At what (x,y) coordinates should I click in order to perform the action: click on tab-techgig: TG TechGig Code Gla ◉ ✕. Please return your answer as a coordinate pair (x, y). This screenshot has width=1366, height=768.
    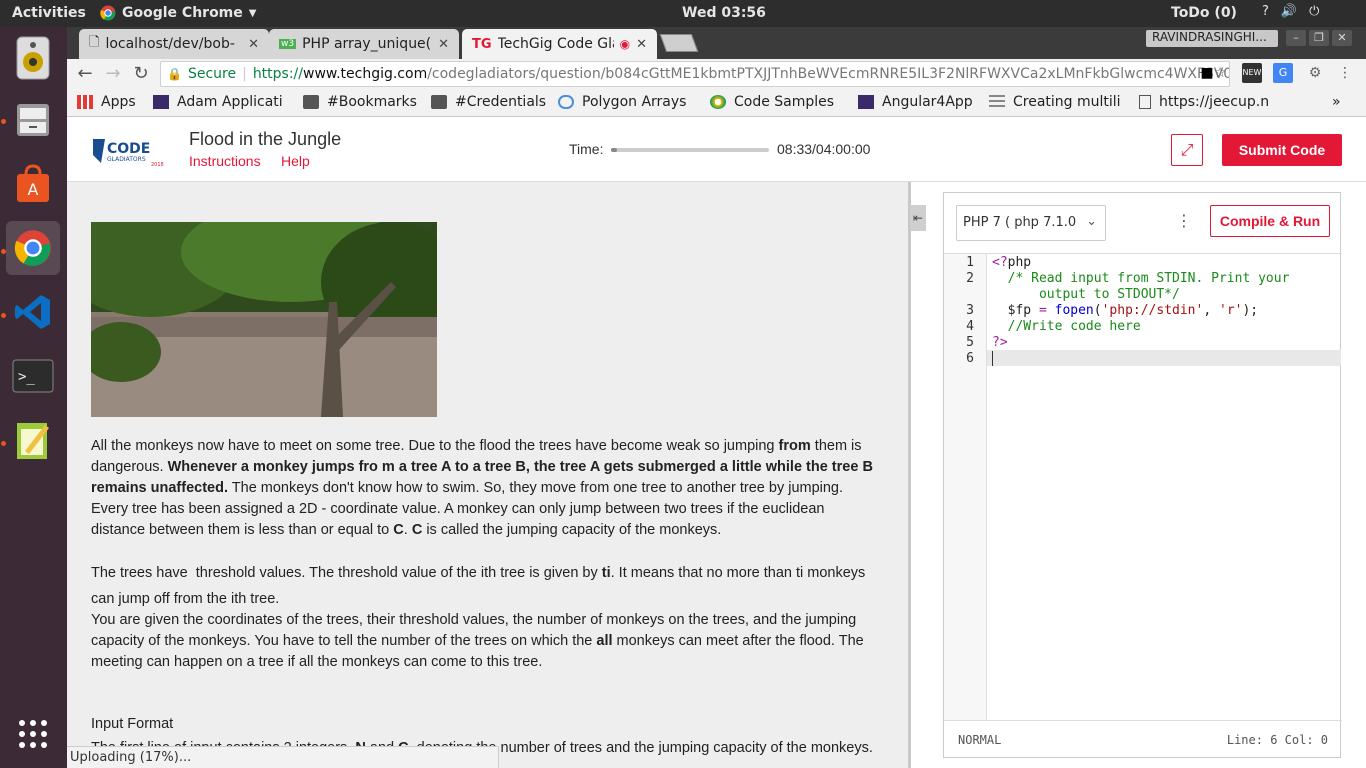
    Looking at the image, I should click on (559, 44).